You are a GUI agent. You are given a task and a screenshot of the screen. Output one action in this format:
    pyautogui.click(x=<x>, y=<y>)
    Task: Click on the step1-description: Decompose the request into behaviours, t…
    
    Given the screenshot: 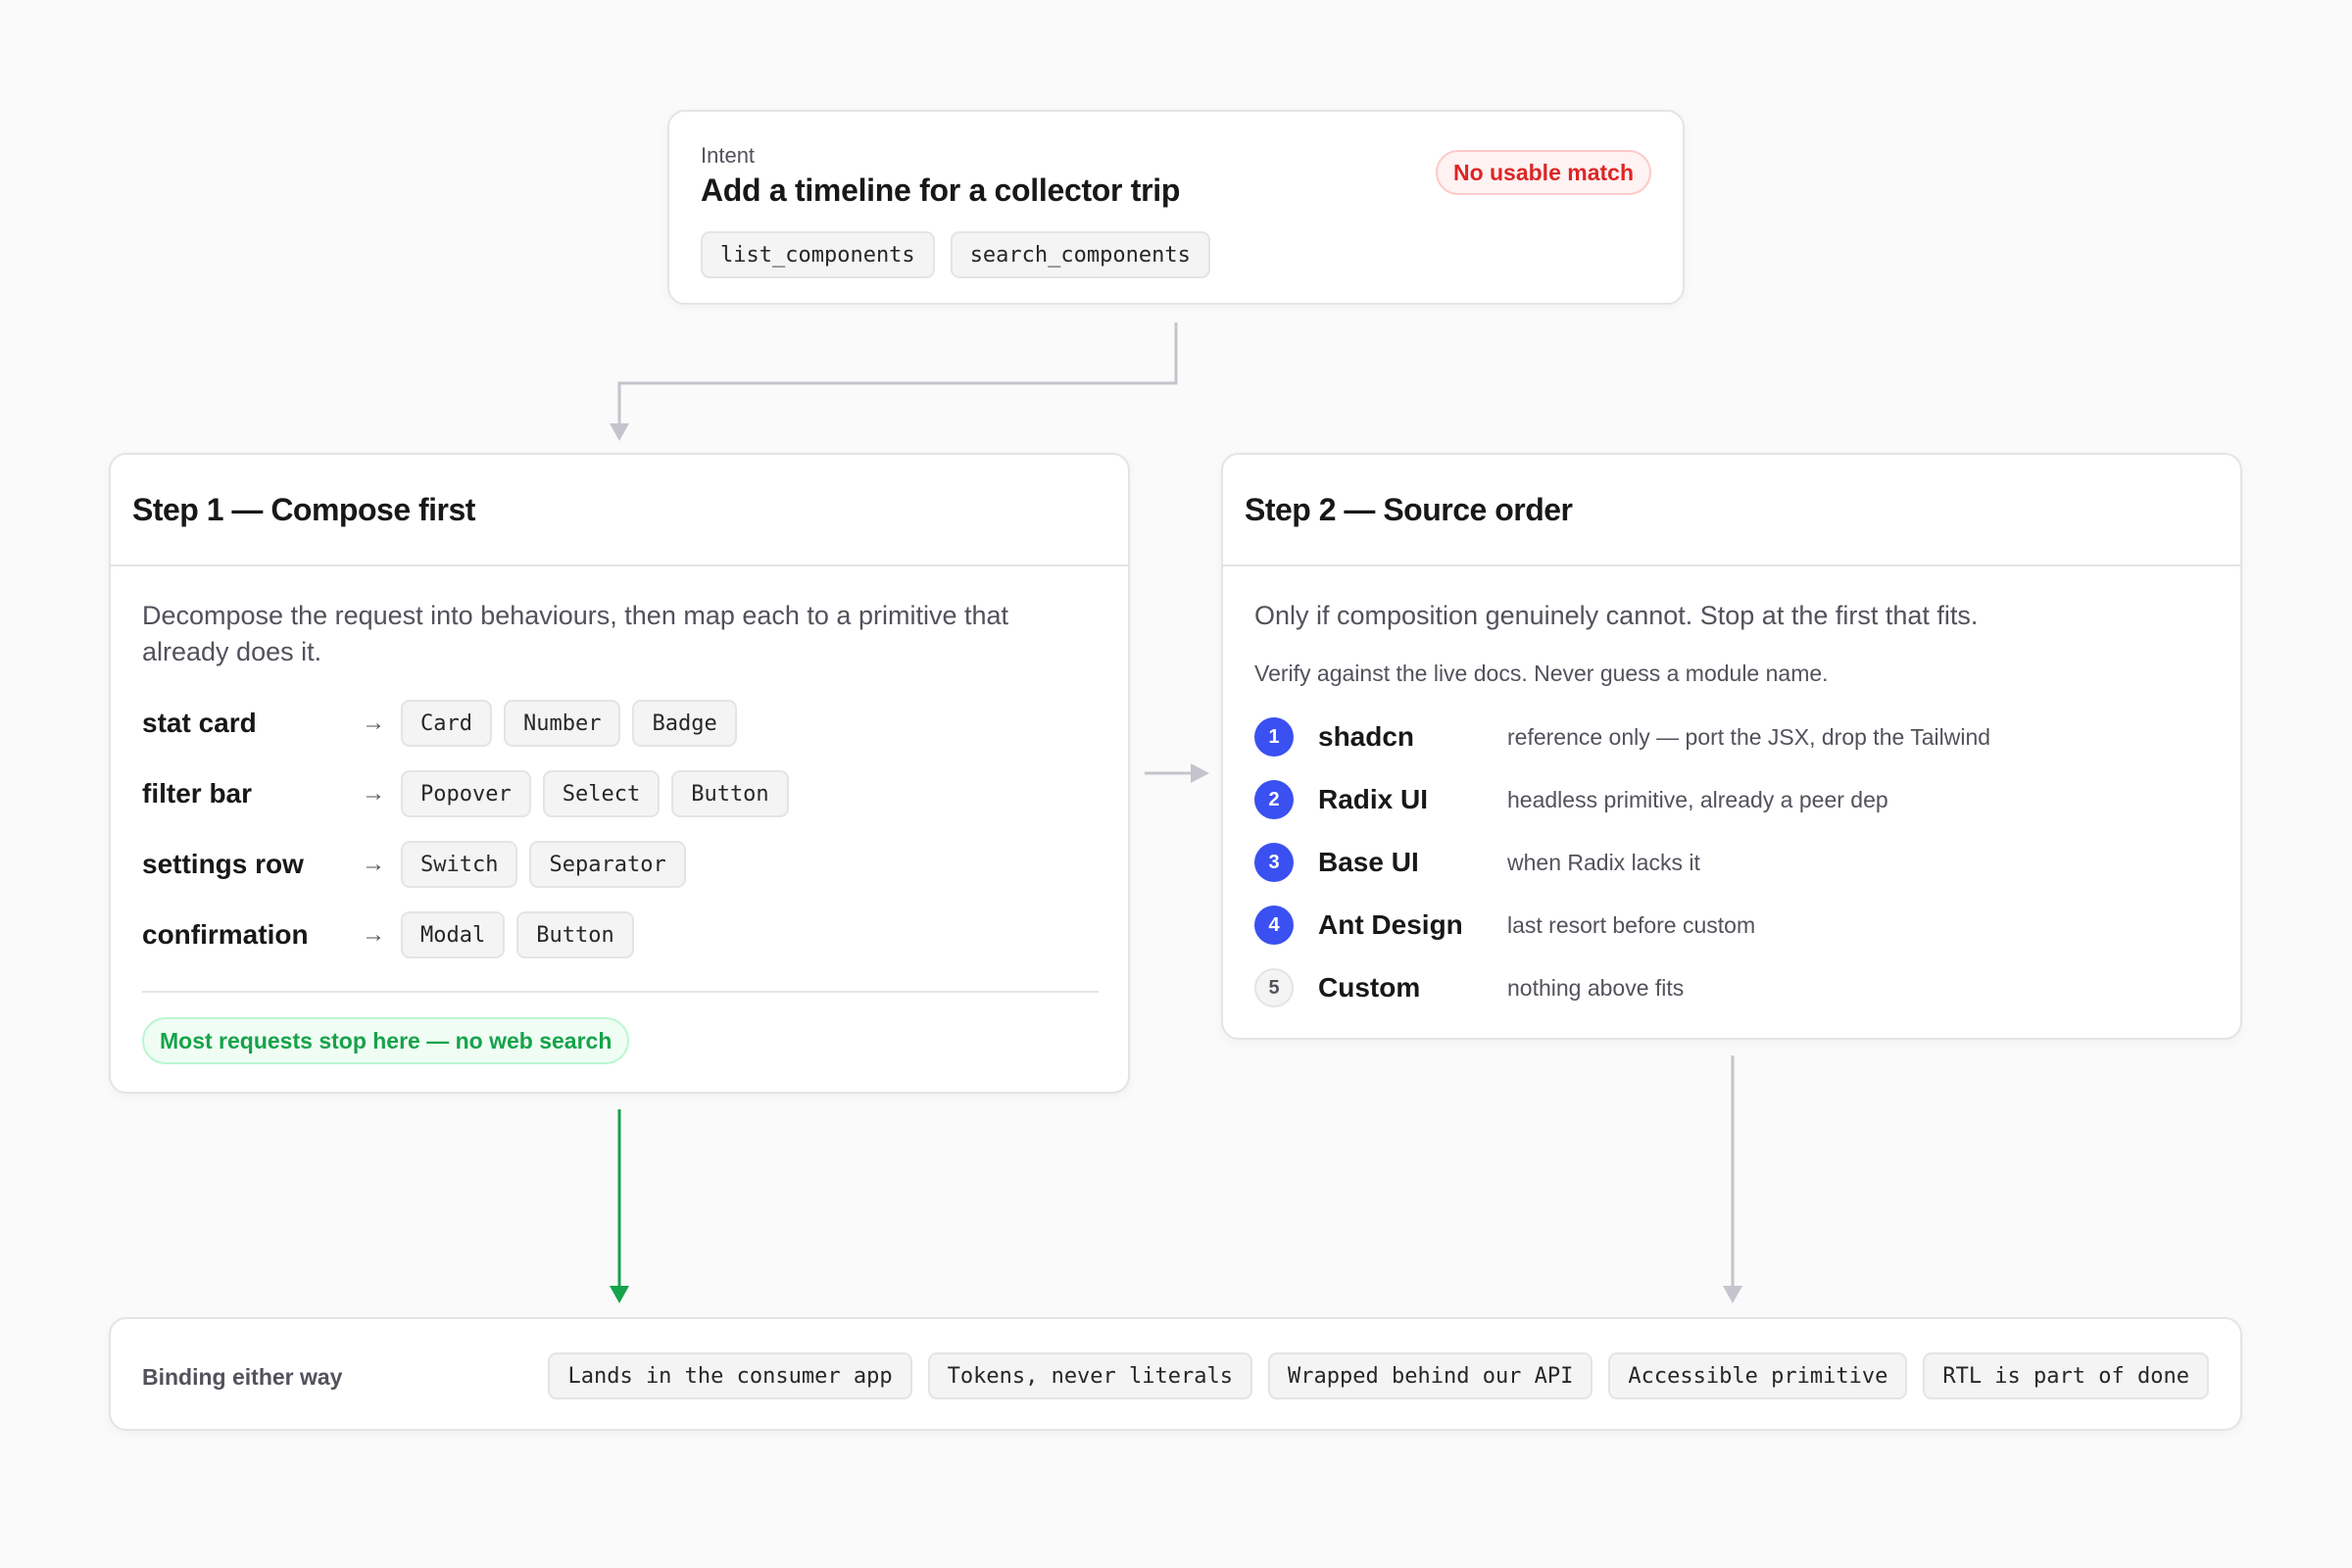 What is the action you would take?
    pyautogui.click(x=575, y=633)
    